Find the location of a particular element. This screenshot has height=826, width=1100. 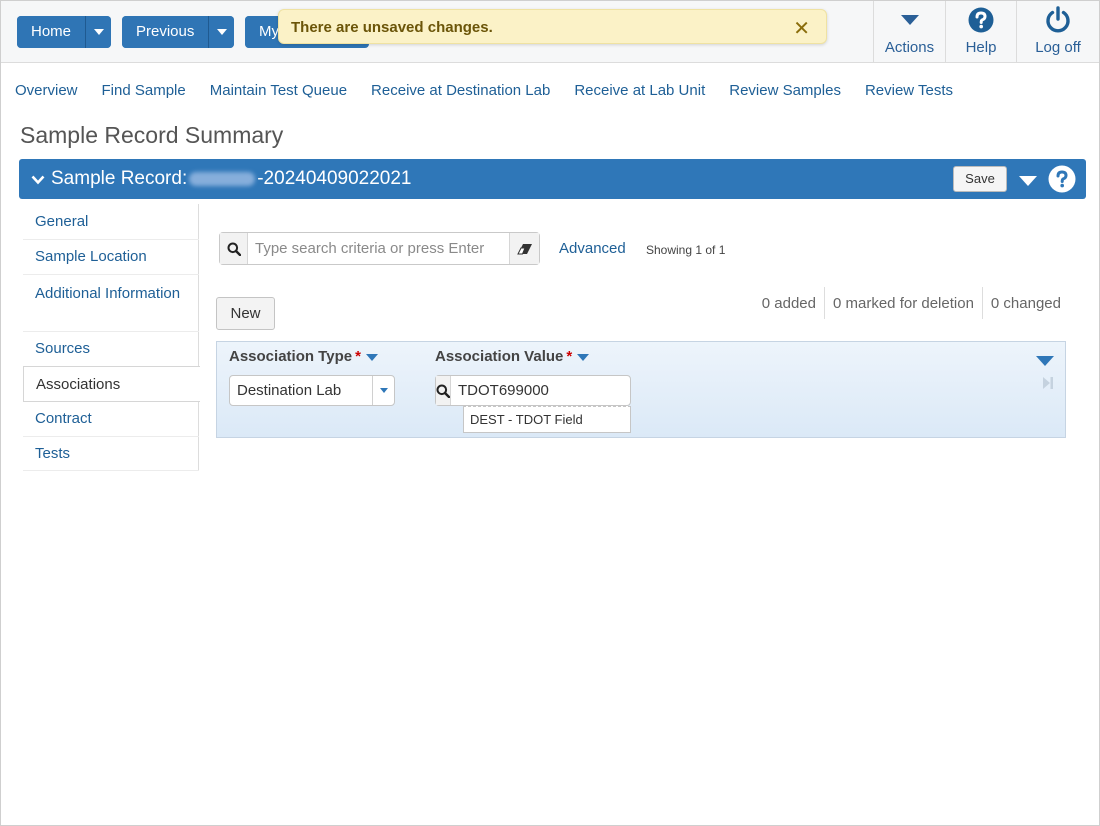

record-title: Sample Record: -20240409022021 is located at coordinates (231, 179).